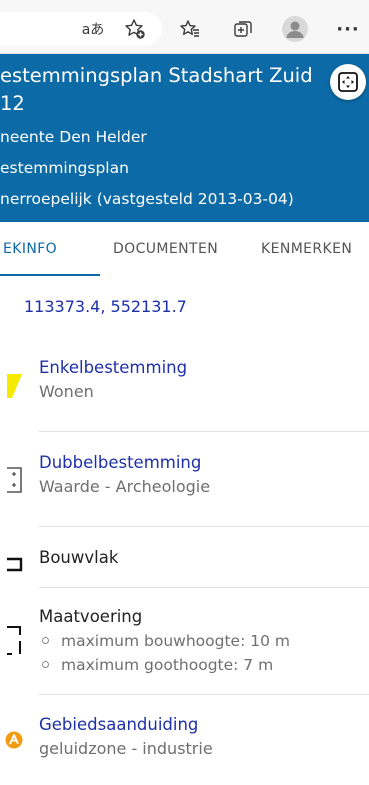 The height and width of the screenshot is (785, 369). Describe the element at coordinates (306, 249) in the screenshot. I see `tab-kenmerken: KENMERKEN` at that location.